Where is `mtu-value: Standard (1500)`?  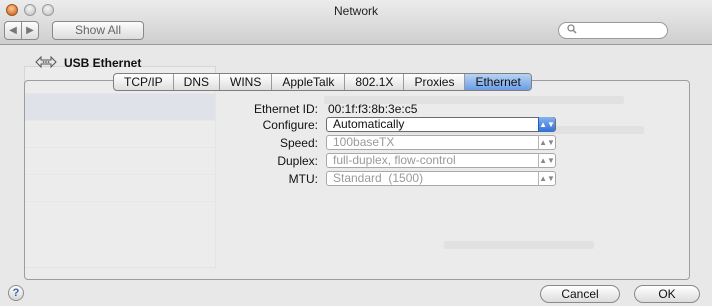
mtu-value: Standard (1500) is located at coordinates (378, 178).